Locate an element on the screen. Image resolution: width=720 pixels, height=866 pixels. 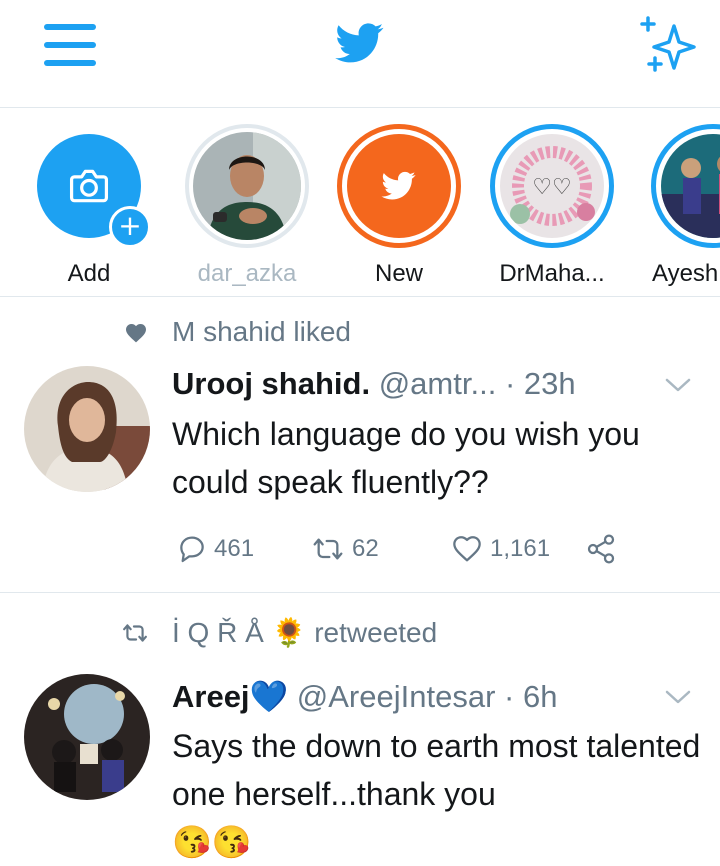
divider is located at coordinates (360, 592).